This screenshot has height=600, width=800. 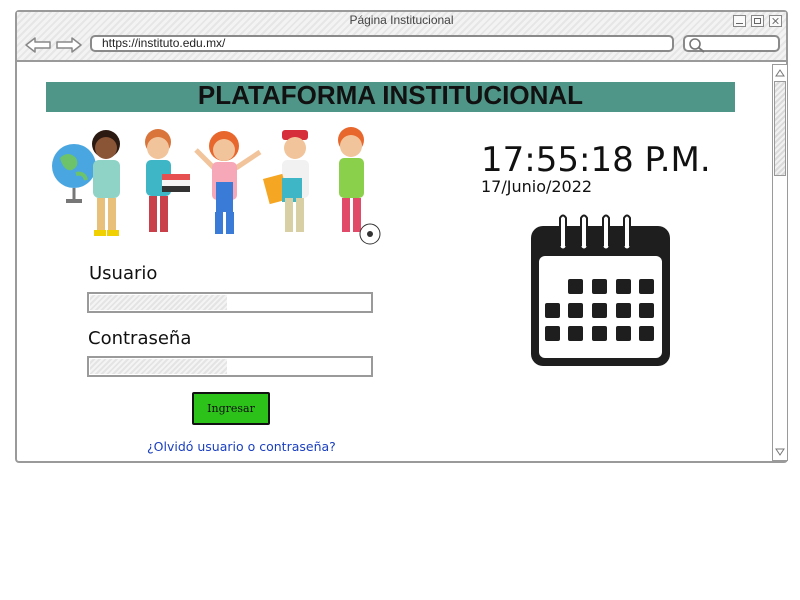 What do you see at coordinates (230, 302) in the screenshot?
I see `username-field` at bounding box center [230, 302].